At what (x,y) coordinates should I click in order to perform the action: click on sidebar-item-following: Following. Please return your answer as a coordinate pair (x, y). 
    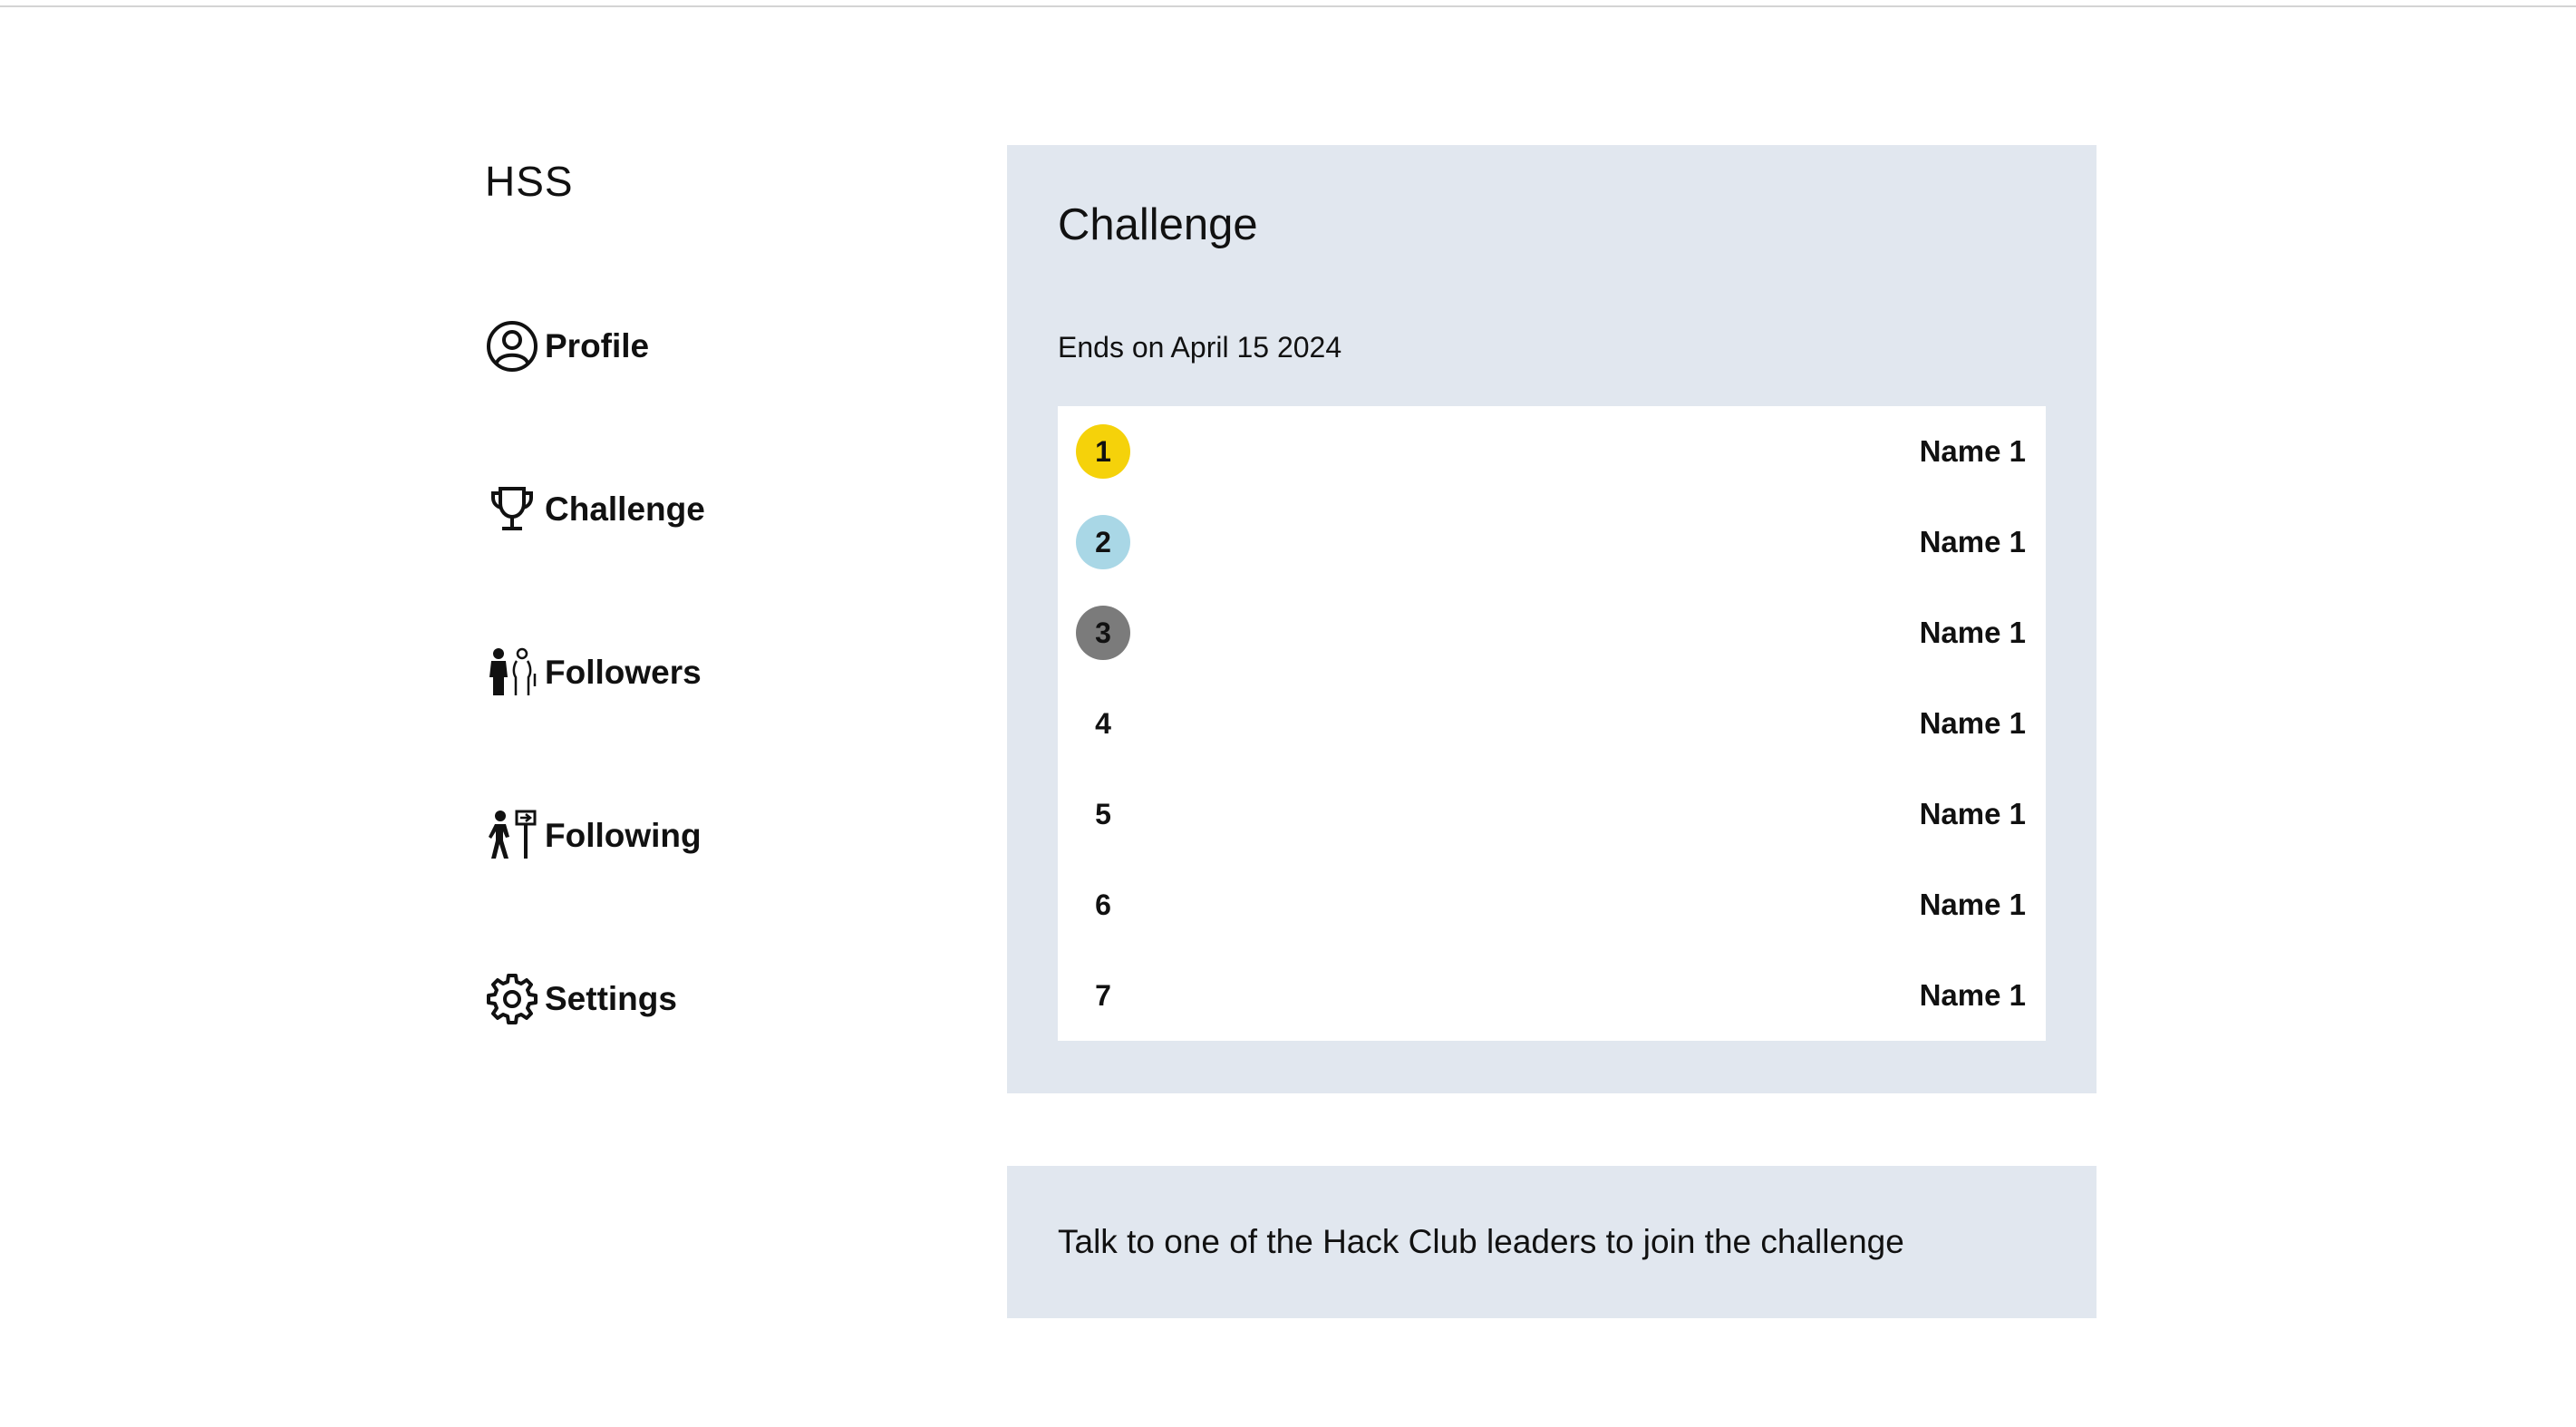
    Looking at the image, I should click on (593, 836).